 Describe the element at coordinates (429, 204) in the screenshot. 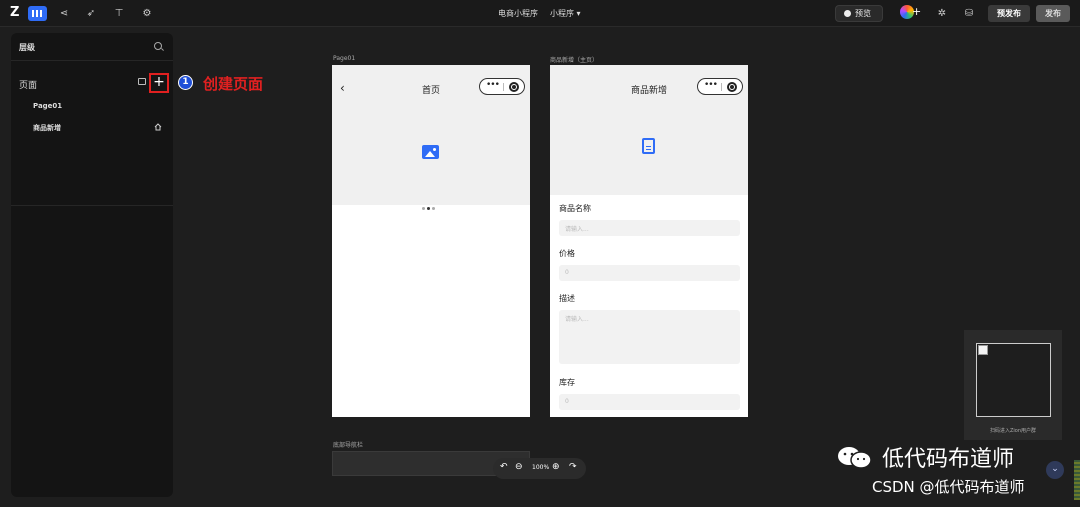

I see `carousel-indicator` at that location.